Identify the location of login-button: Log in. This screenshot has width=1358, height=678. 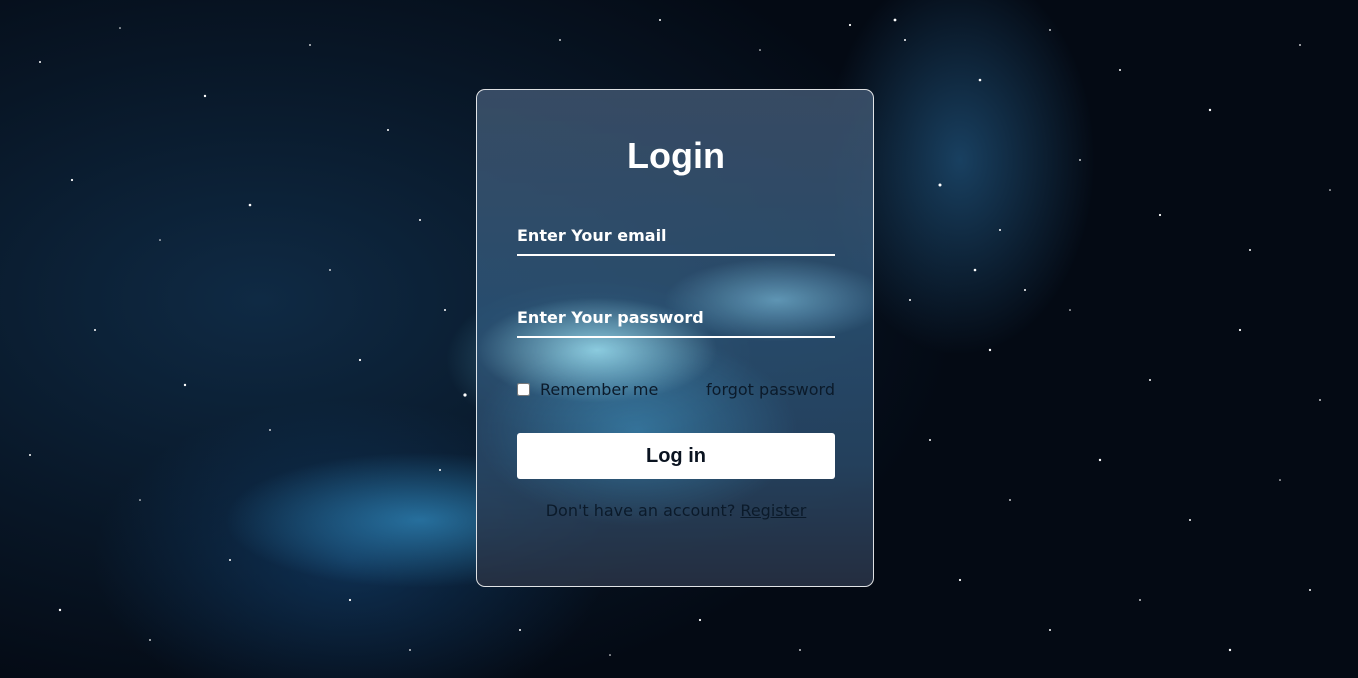
(676, 456).